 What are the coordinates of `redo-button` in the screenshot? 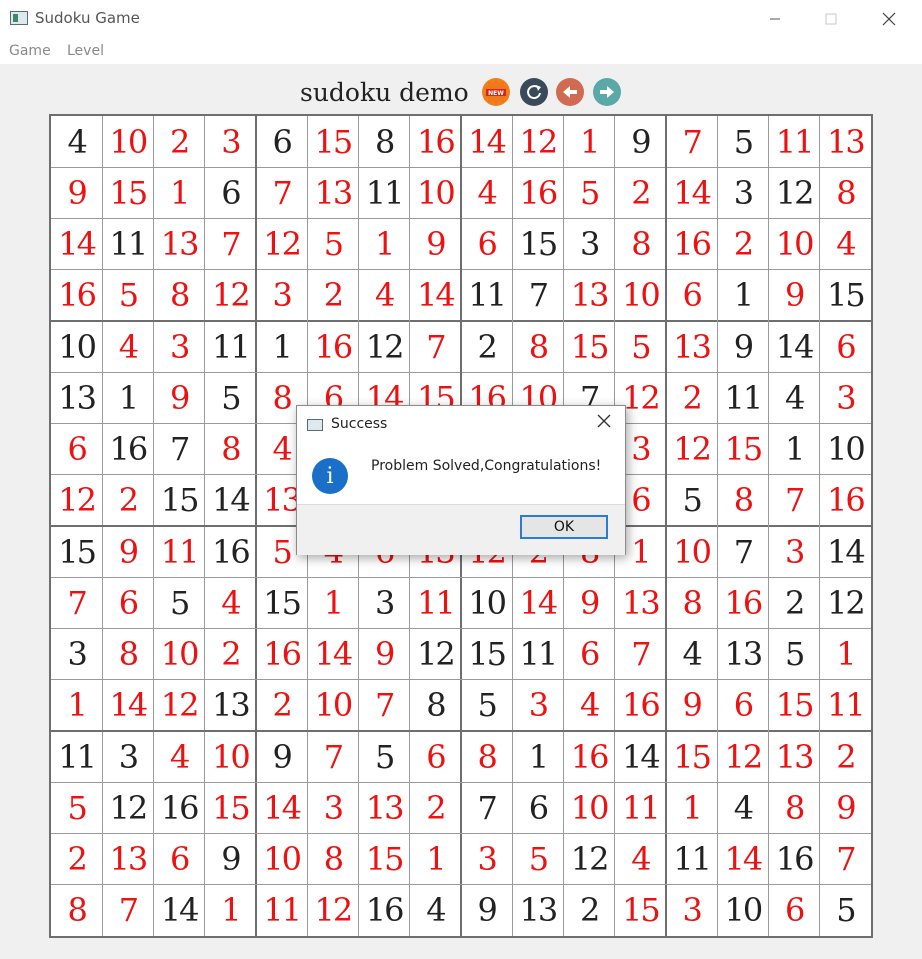 It's located at (607, 92).